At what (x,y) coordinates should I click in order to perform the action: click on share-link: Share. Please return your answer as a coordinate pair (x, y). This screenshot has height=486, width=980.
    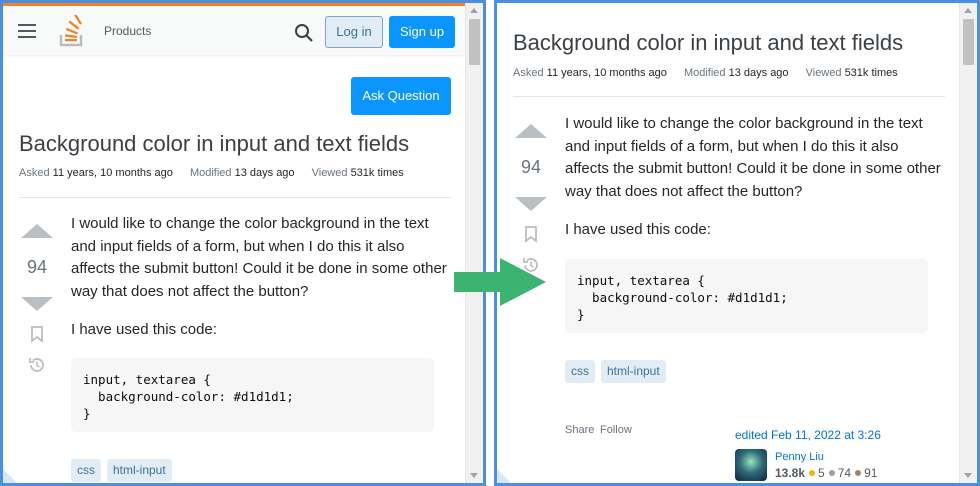
    Looking at the image, I should click on (579, 430).